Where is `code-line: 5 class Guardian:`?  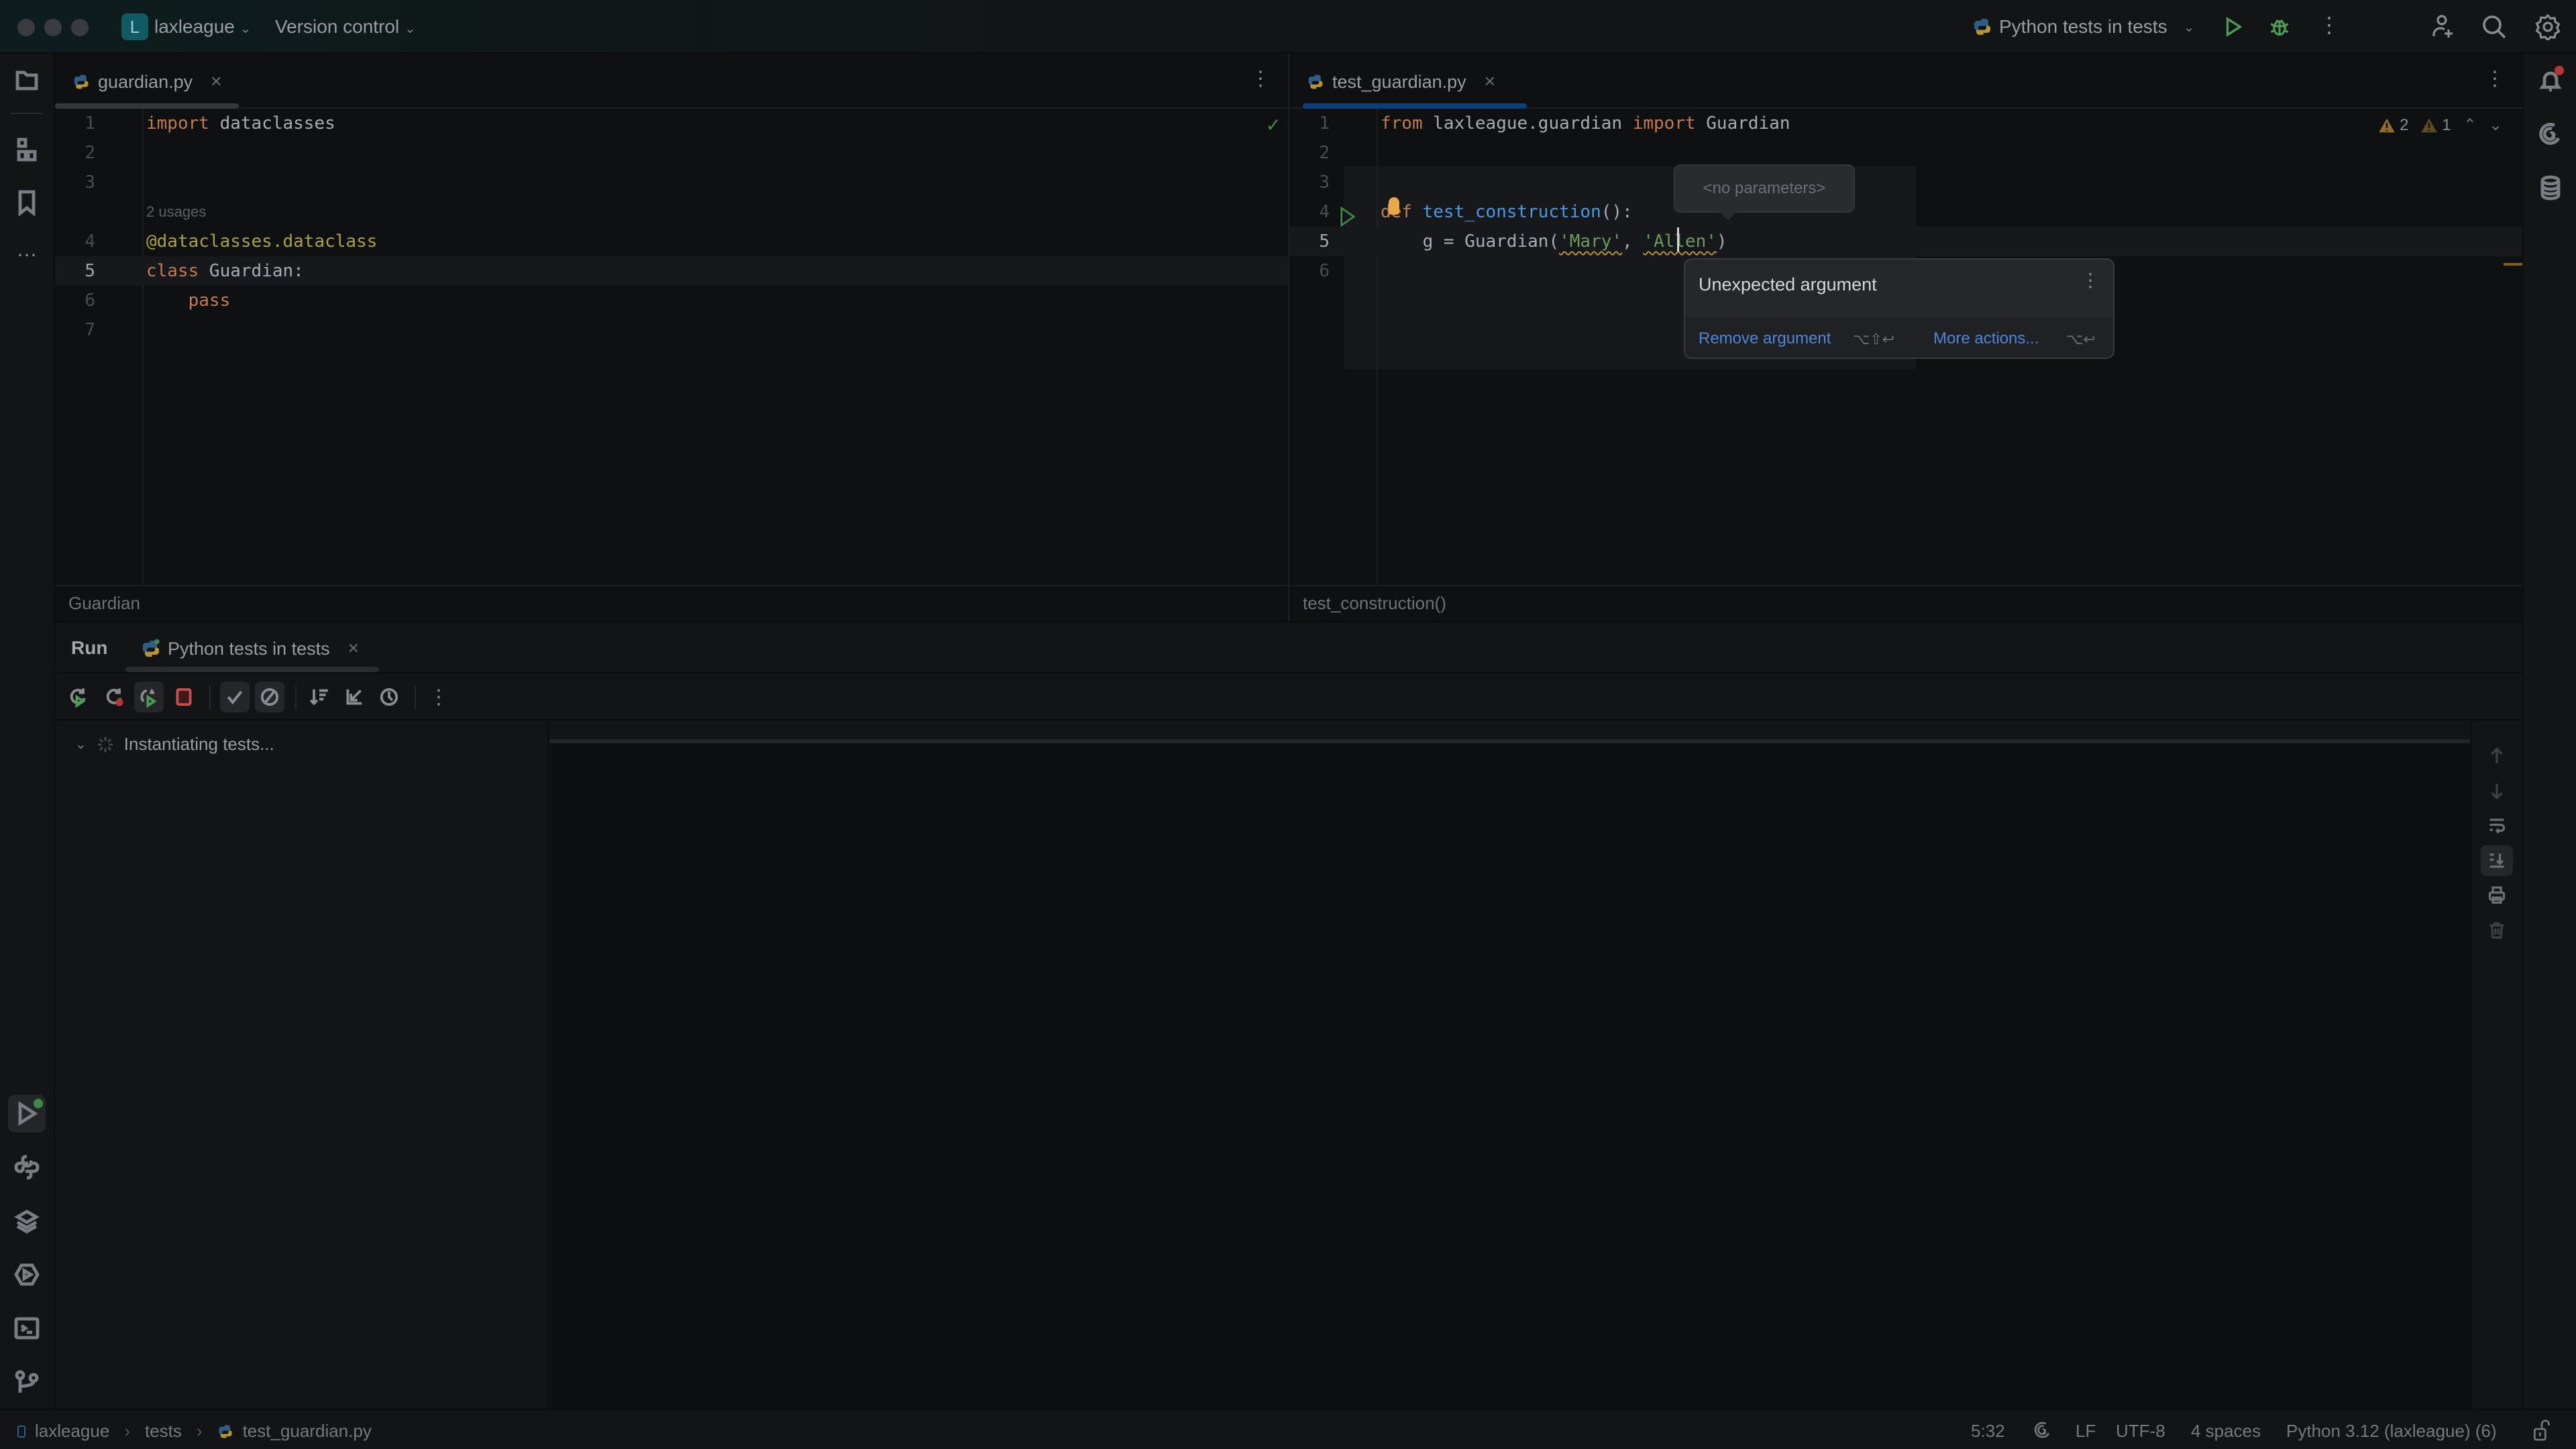
code-line: 5 class Guardian: is located at coordinates (671, 271).